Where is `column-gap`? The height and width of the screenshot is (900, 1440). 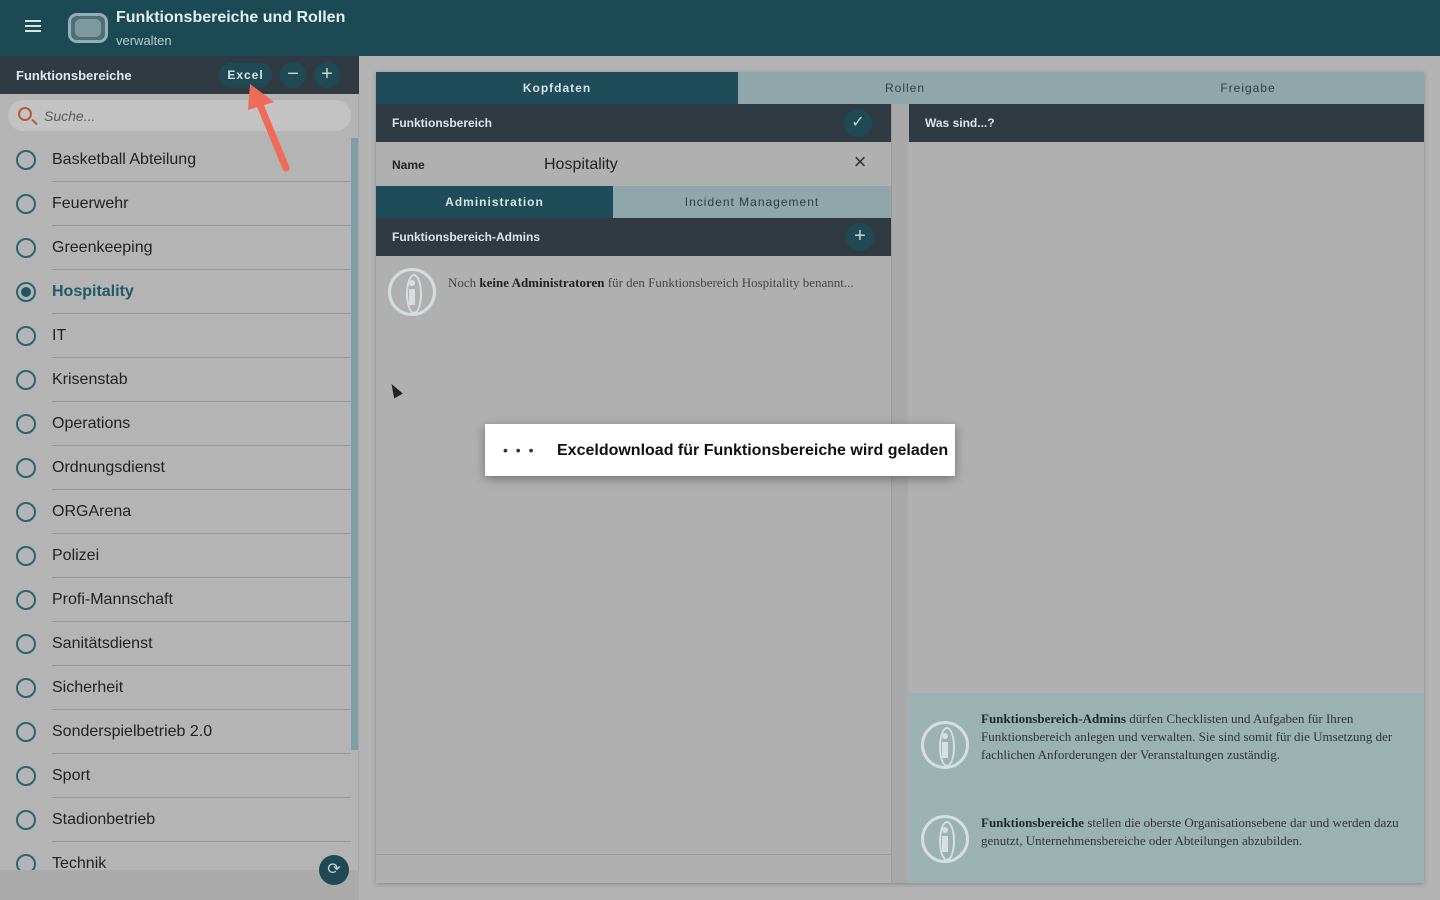 column-gap is located at coordinates (900, 493).